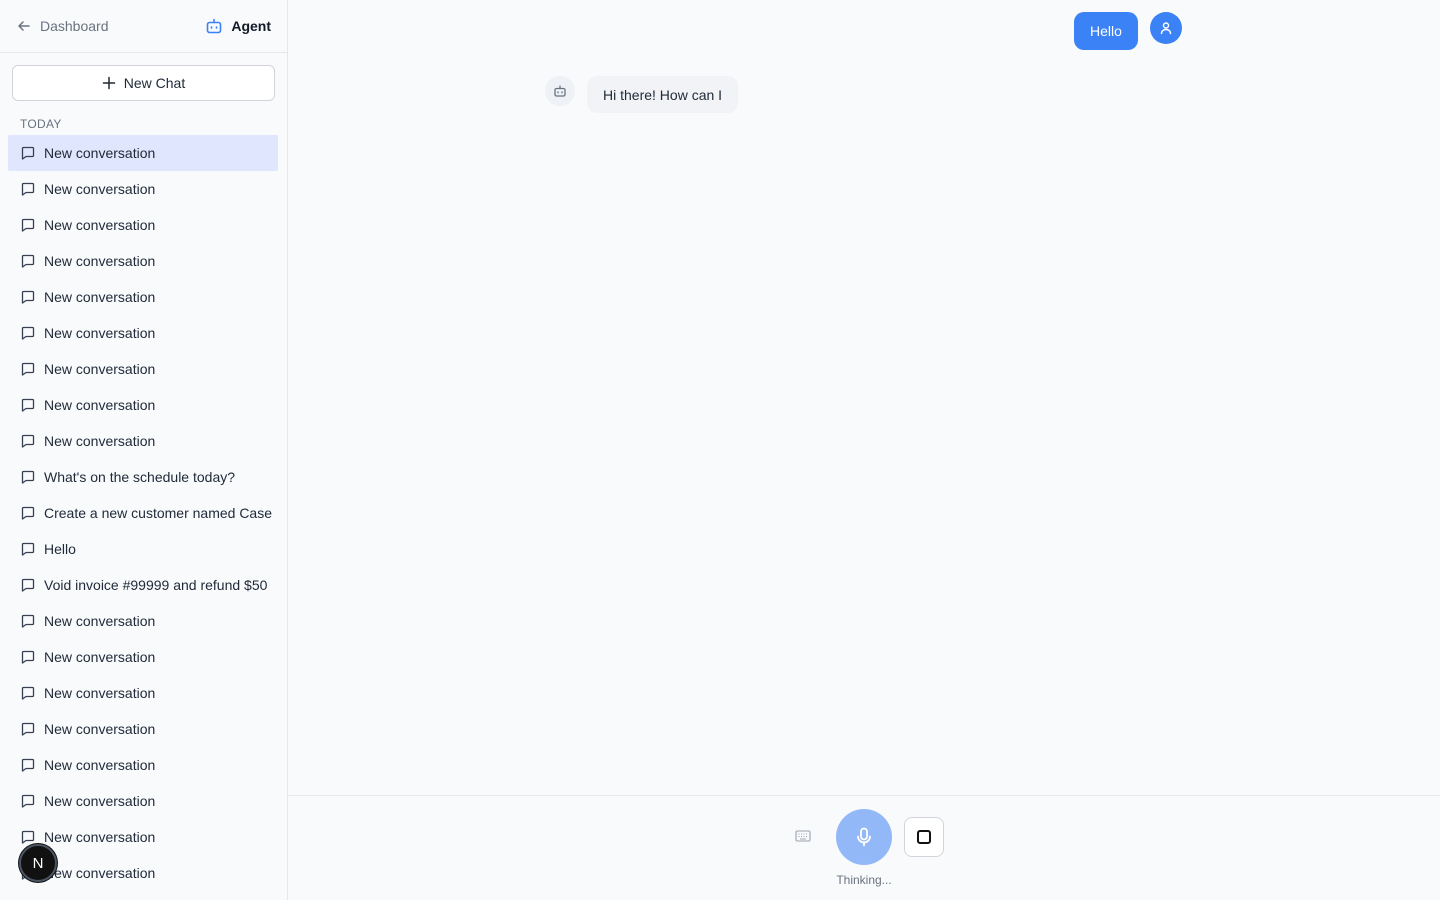  I want to click on user-message-bubble: Hello, so click(1106, 31).